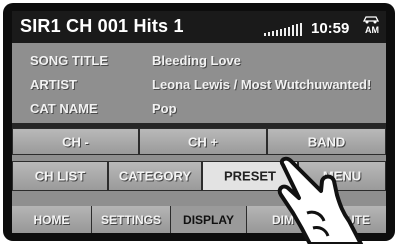  I want to click on clock-ampm: AM, so click(372, 30).